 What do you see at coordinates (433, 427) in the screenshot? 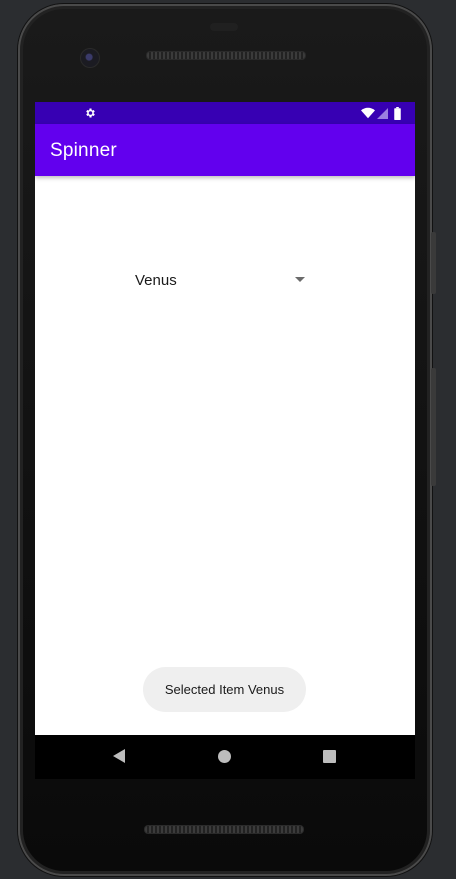
I see `volume-button` at bounding box center [433, 427].